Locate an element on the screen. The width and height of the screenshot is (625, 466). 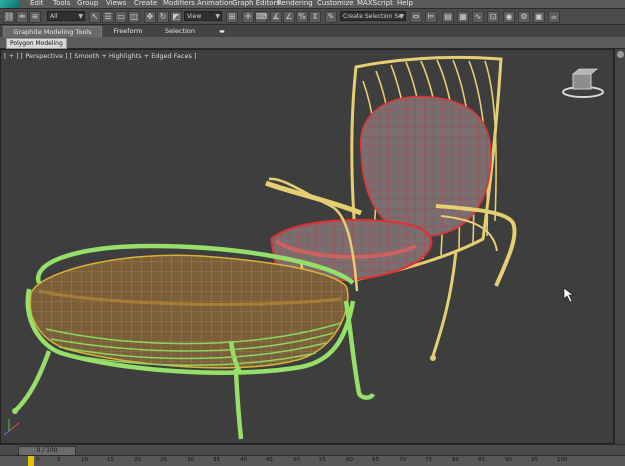
edit-named-selection-icon: ✎ is located at coordinates (331, 17).